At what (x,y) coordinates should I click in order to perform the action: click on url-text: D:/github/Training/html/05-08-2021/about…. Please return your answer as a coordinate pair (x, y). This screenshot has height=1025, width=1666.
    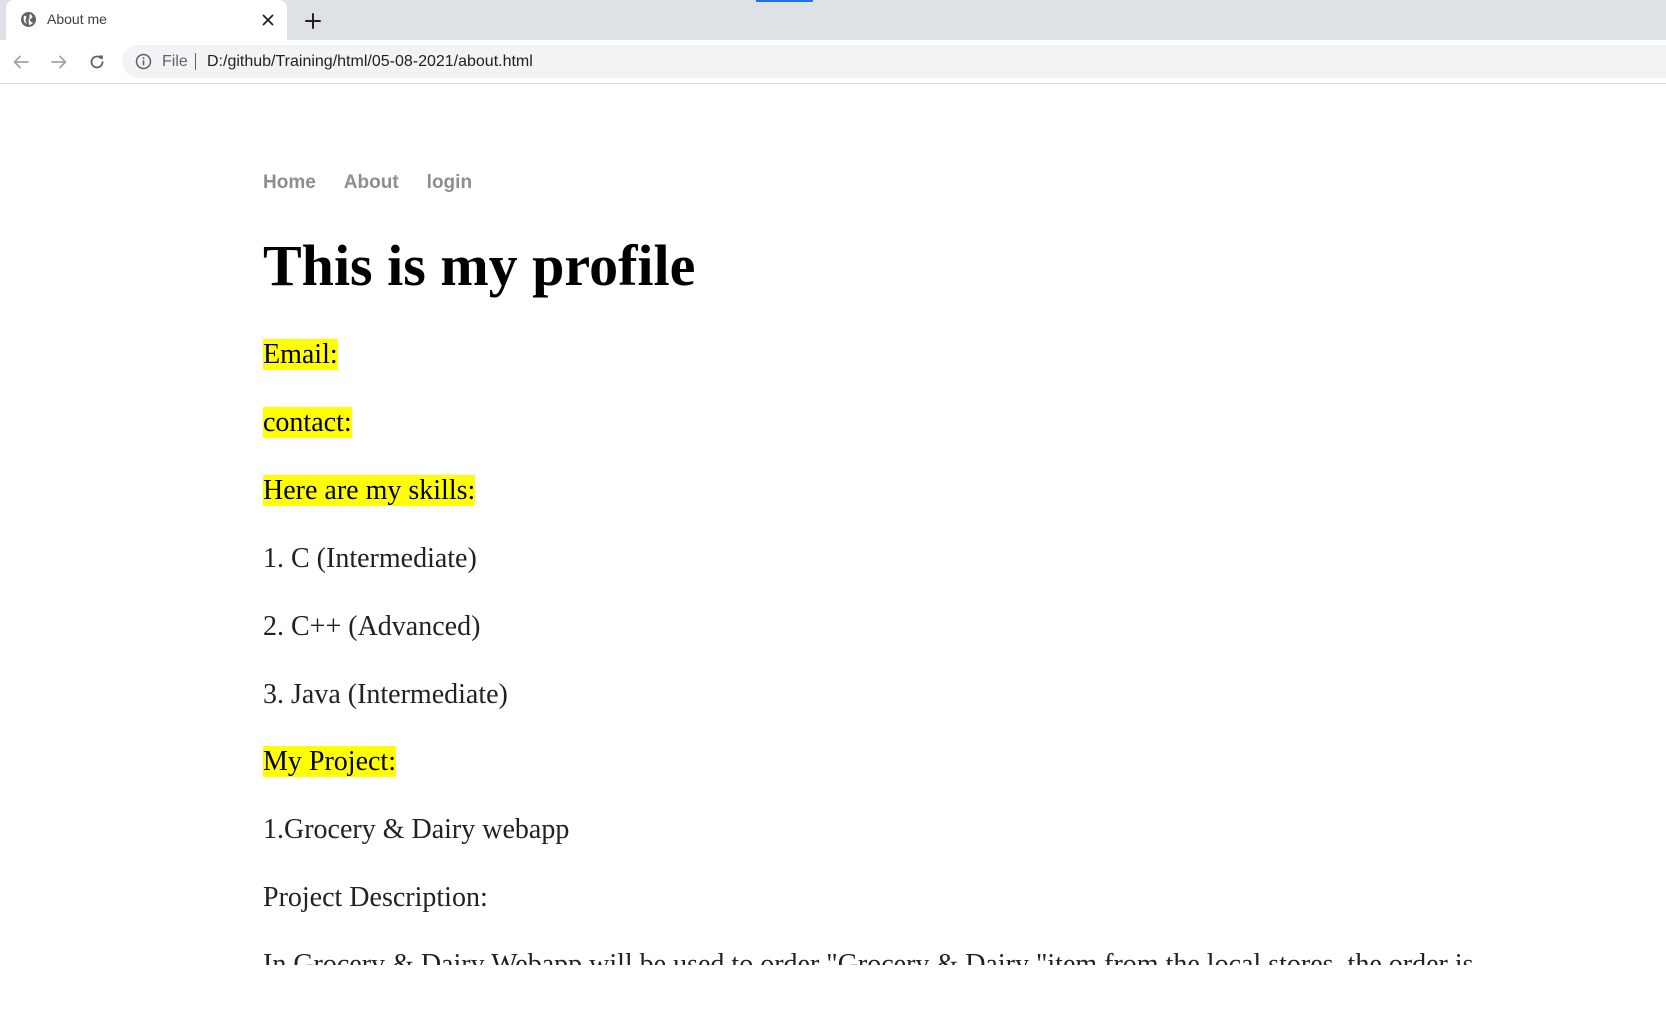
    Looking at the image, I should click on (370, 62).